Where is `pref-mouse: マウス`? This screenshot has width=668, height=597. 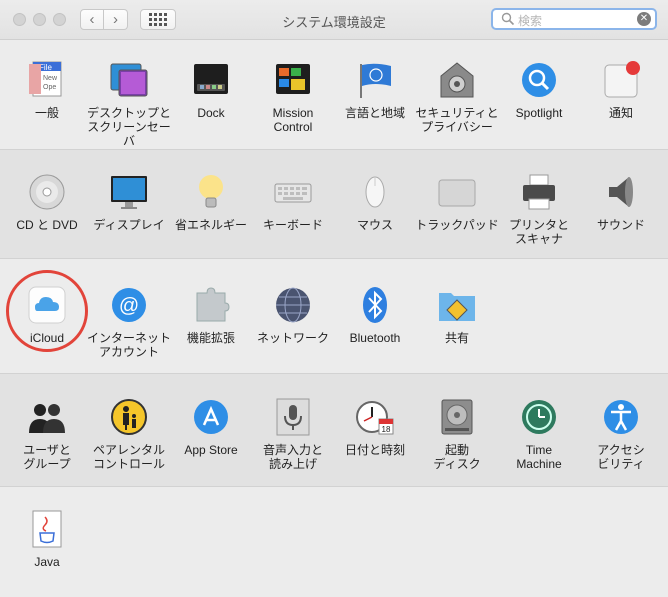 pref-mouse: マウス is located at coordinates (375, 202).